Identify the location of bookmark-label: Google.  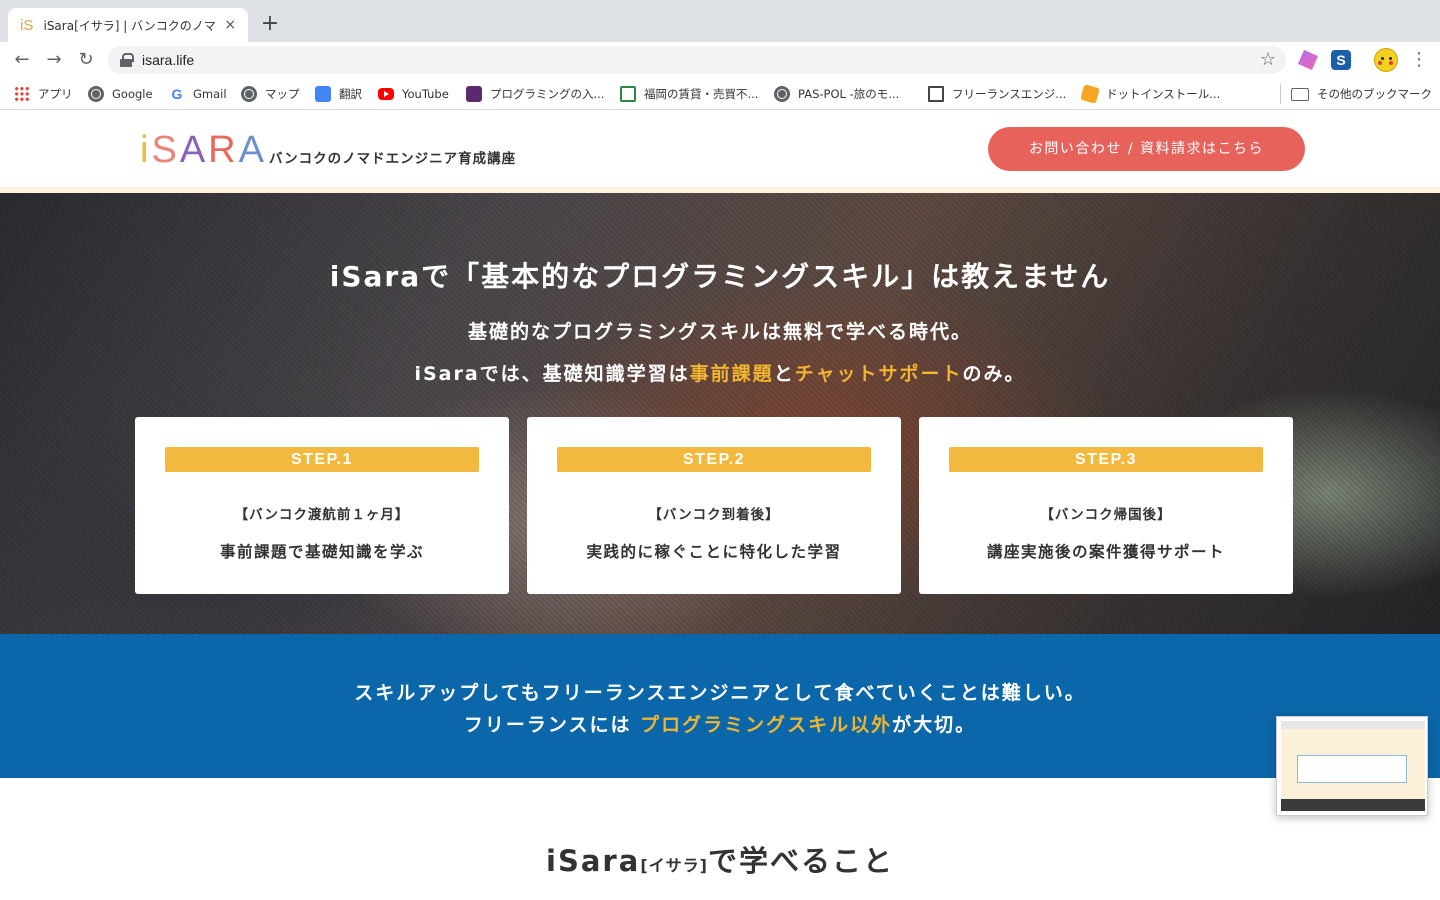
(132, 94).